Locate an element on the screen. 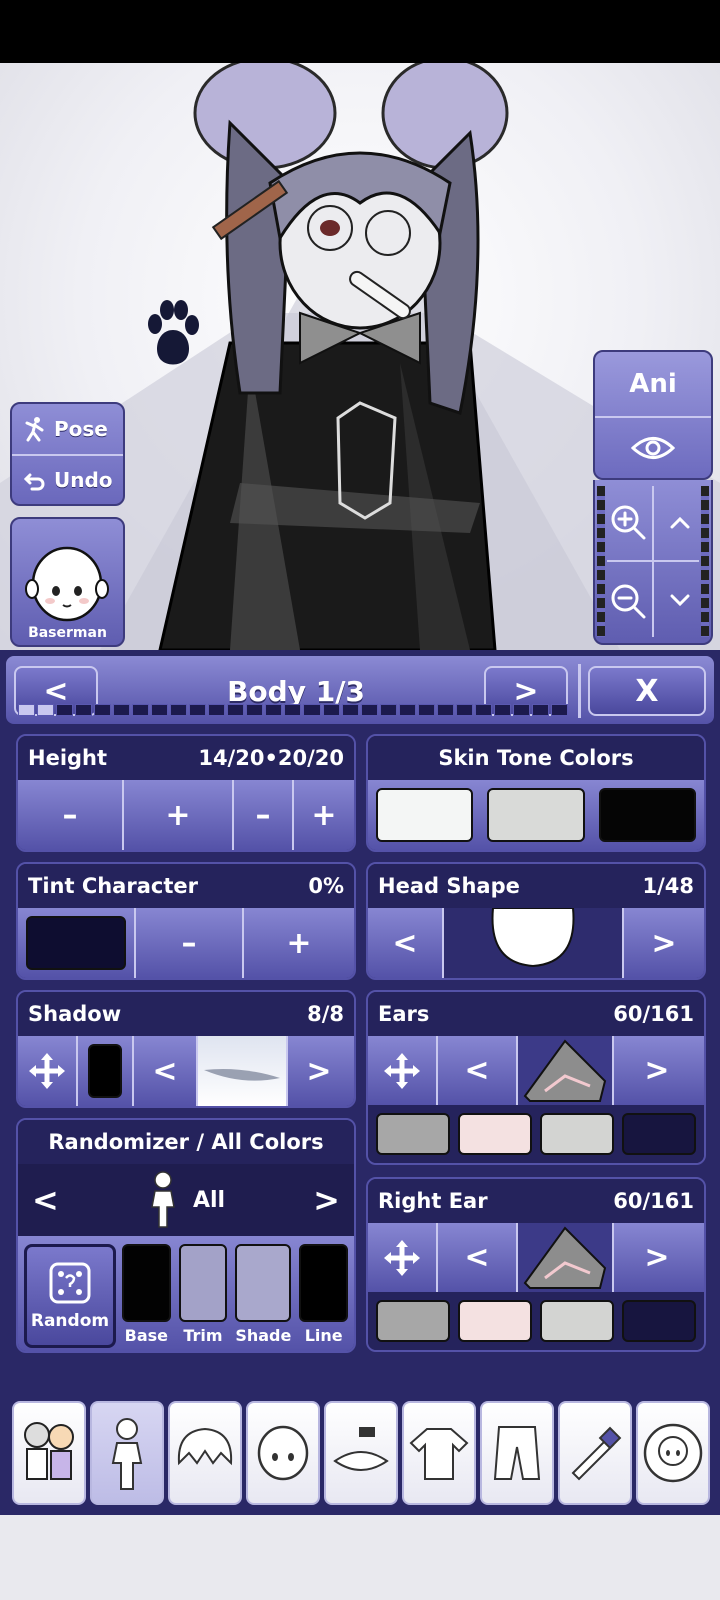 The image size is (720, 1600). zoom-divider-h is located at coordinates (653, 561).